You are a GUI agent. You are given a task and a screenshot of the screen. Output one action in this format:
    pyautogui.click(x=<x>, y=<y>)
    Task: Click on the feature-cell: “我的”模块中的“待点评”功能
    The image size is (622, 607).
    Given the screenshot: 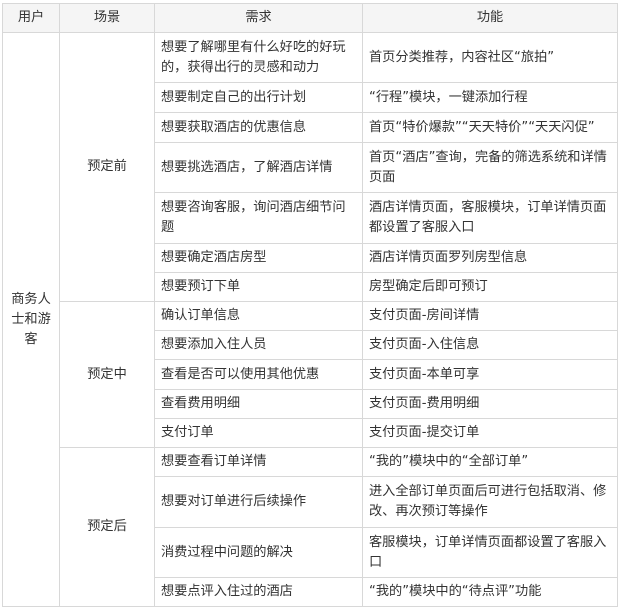 What is the action you would take?
    pyautogui.click(x=490, y=592)
    